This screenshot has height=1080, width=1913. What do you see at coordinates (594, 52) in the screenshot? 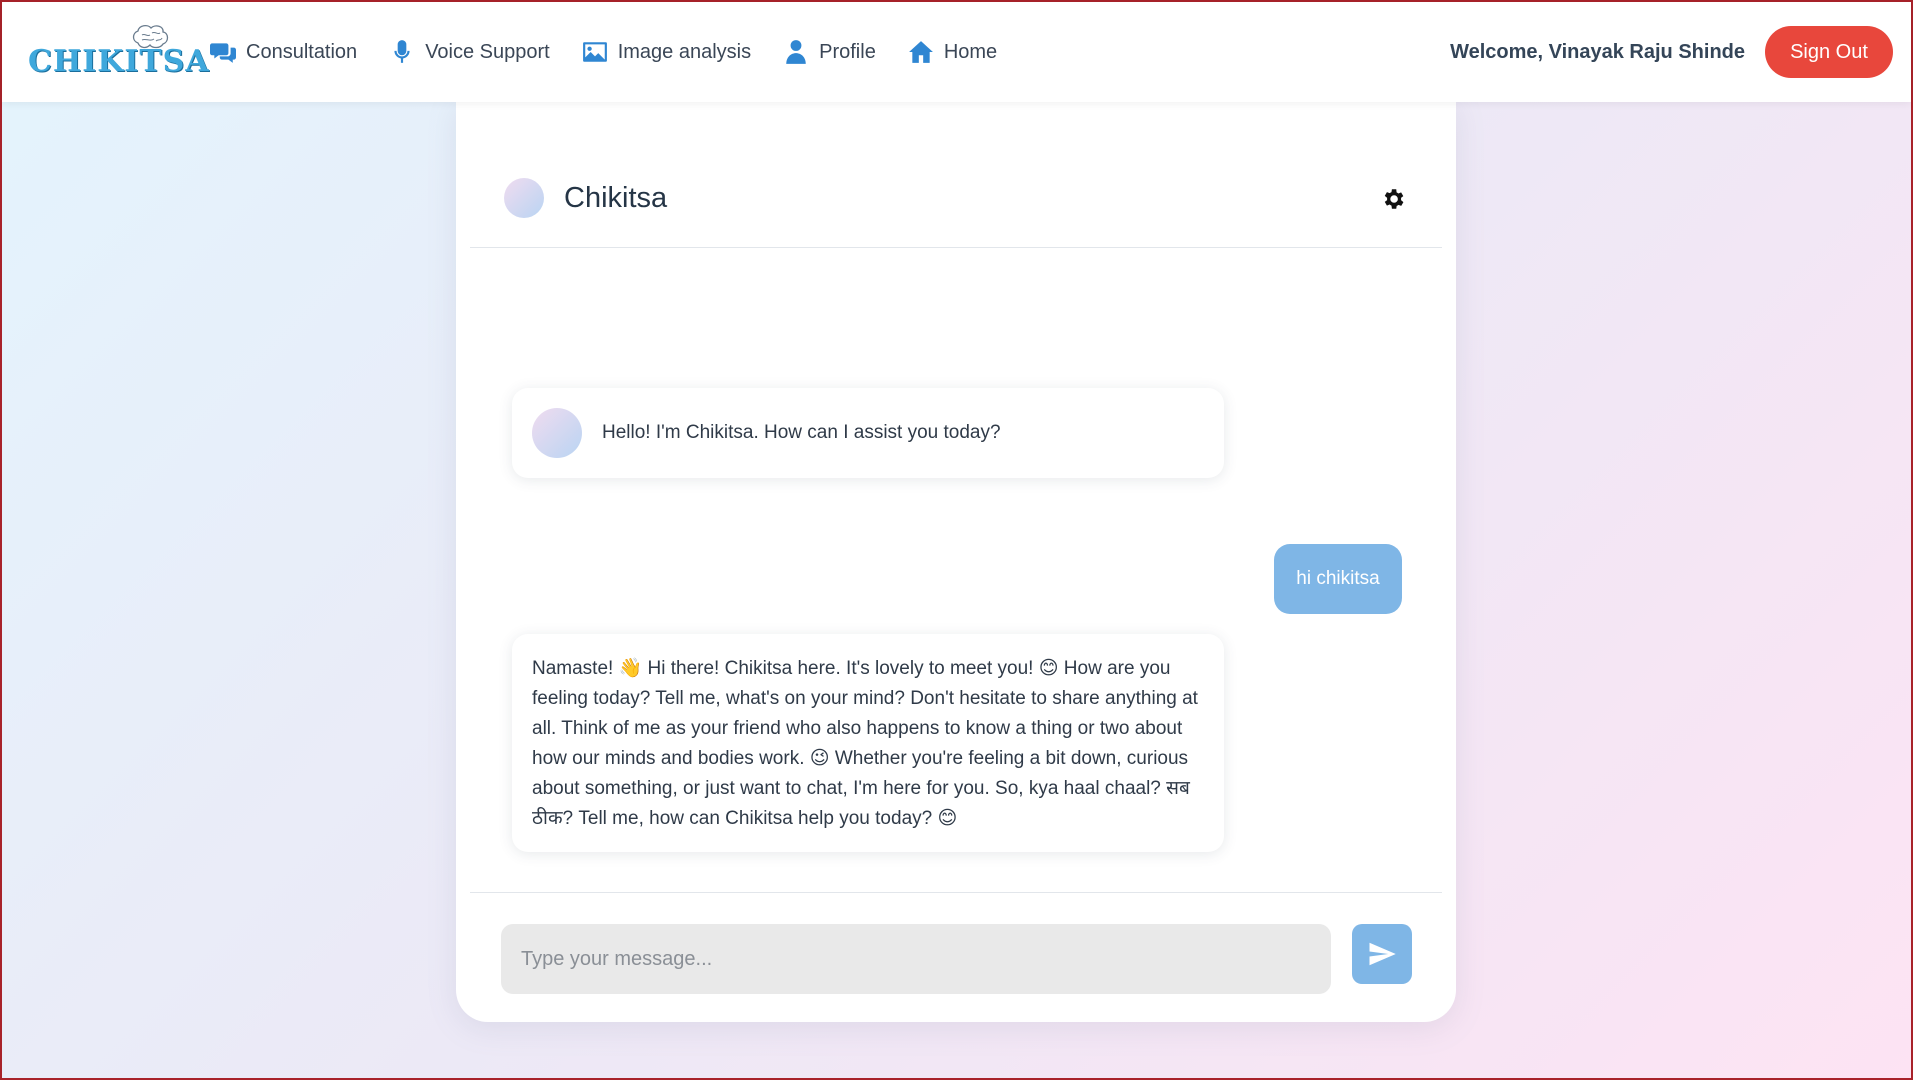
I see `image-icon` at bounding box center [594, 52].